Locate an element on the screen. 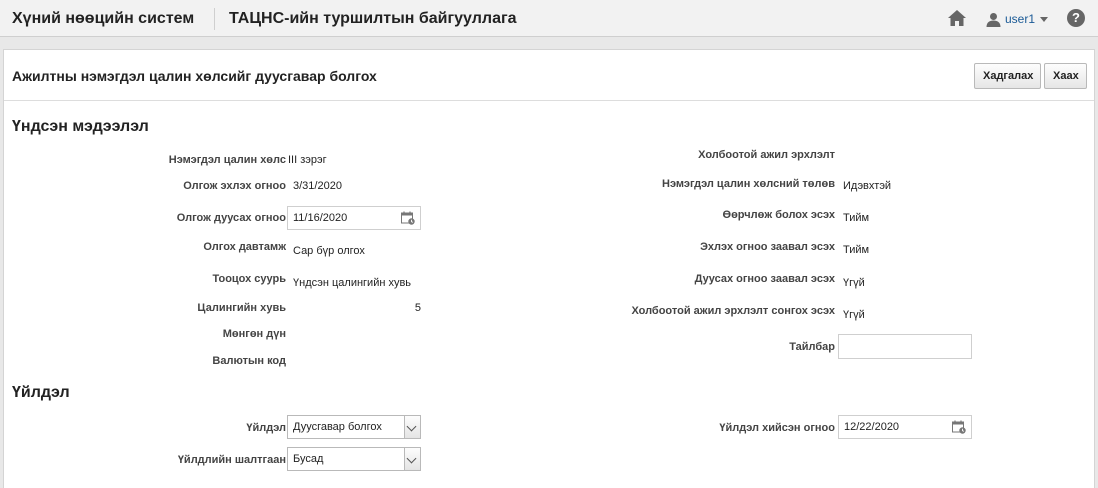 This screenshot has height=488, width=1098. user-name: user1 is located at coordinates (1020, 19).